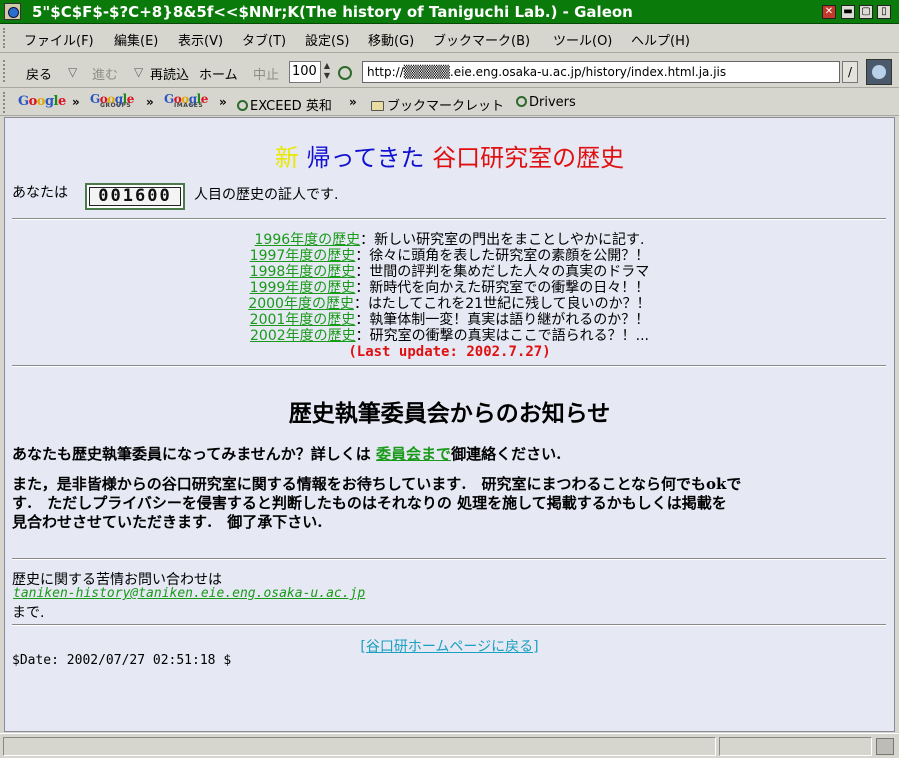 Image resolution: width=899 pixels, height=758 pixels. Describe the element at coordinates (186, 100) in the screenshot. I see `bookmark-google-images: Google IMAGES` at that location.